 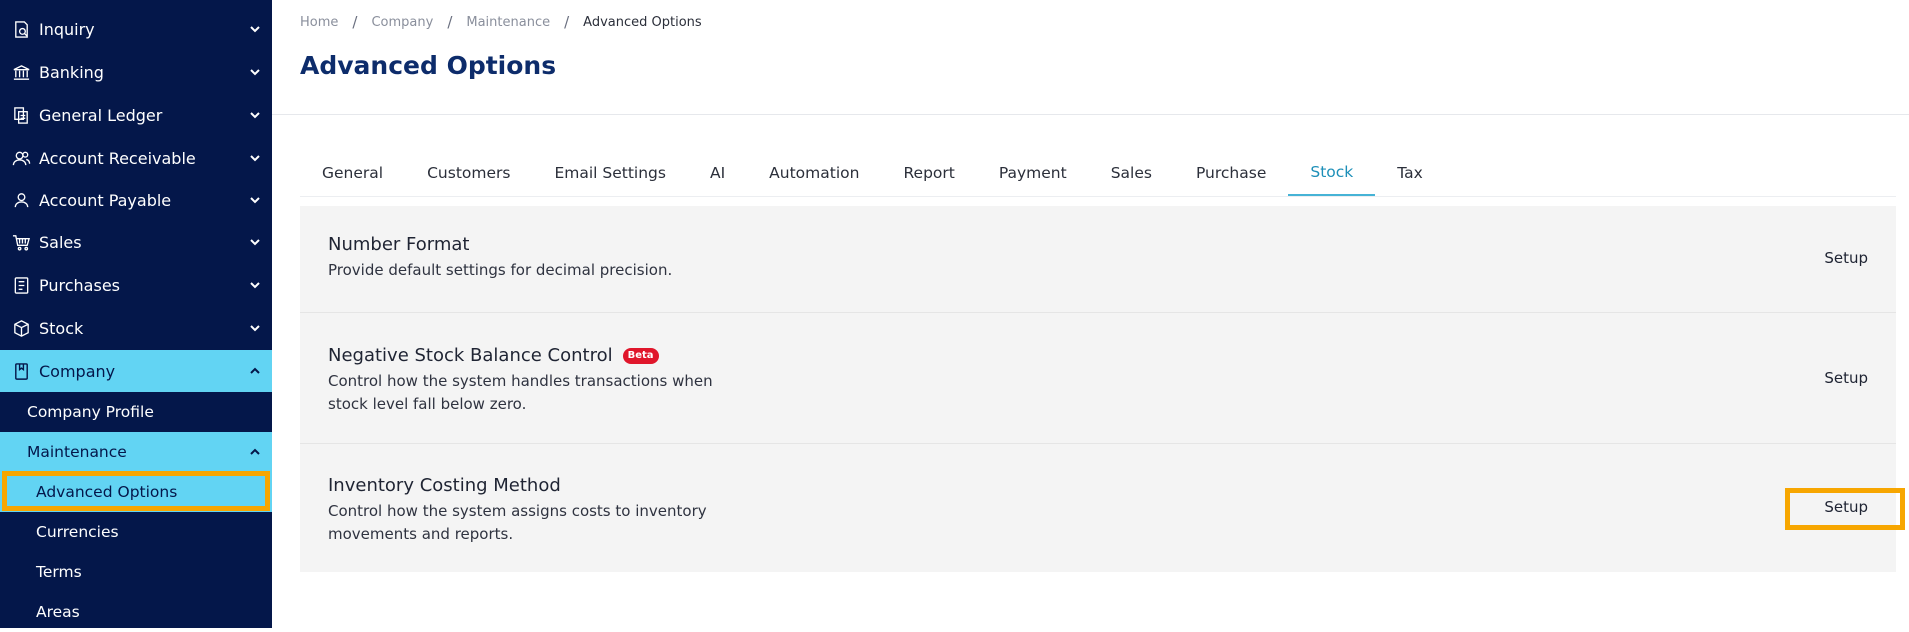 What do you see at coordinates (928, 173) in the screenshot?
I see `tab-report: Report` at bounding box center [928, 173].